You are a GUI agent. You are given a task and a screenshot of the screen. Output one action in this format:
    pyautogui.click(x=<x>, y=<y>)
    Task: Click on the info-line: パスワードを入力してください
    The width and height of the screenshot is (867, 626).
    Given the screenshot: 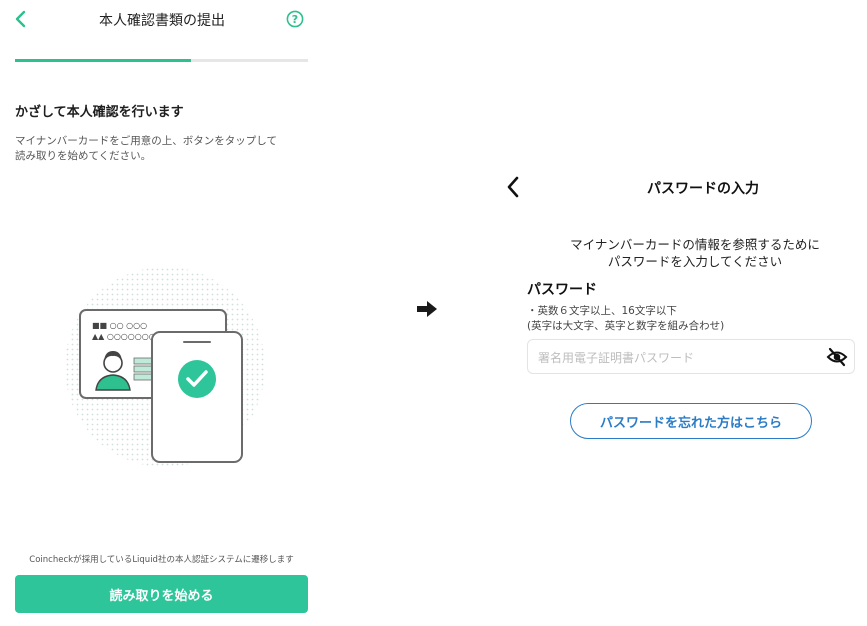 What is the action you would take?
    pyautogui.click(x=695, y=261)
    